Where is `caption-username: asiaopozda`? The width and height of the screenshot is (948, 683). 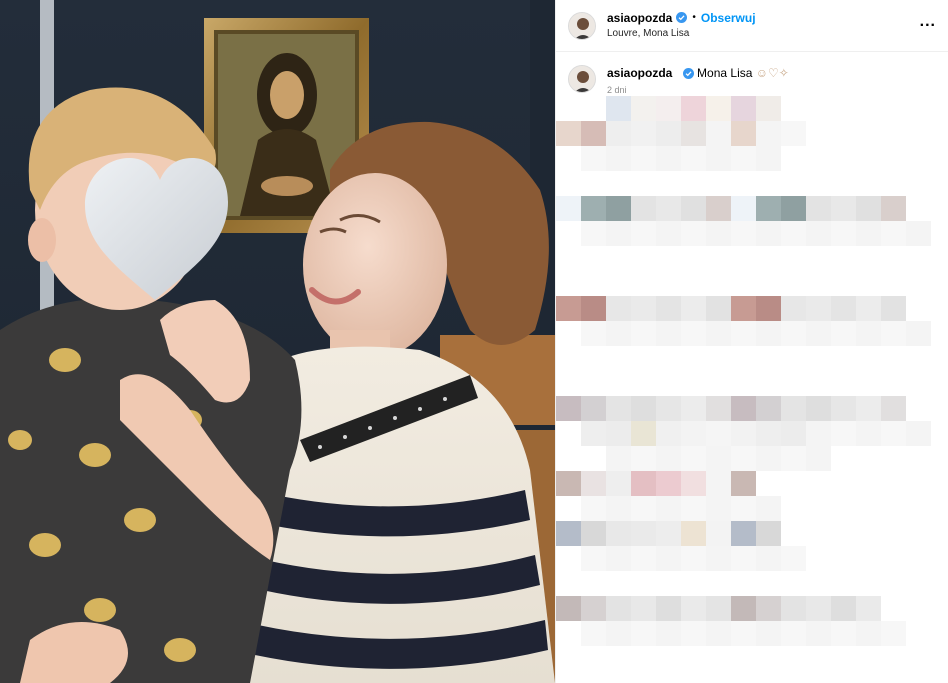
caption-username: asiaopozda is located at coordinates (639, 73).